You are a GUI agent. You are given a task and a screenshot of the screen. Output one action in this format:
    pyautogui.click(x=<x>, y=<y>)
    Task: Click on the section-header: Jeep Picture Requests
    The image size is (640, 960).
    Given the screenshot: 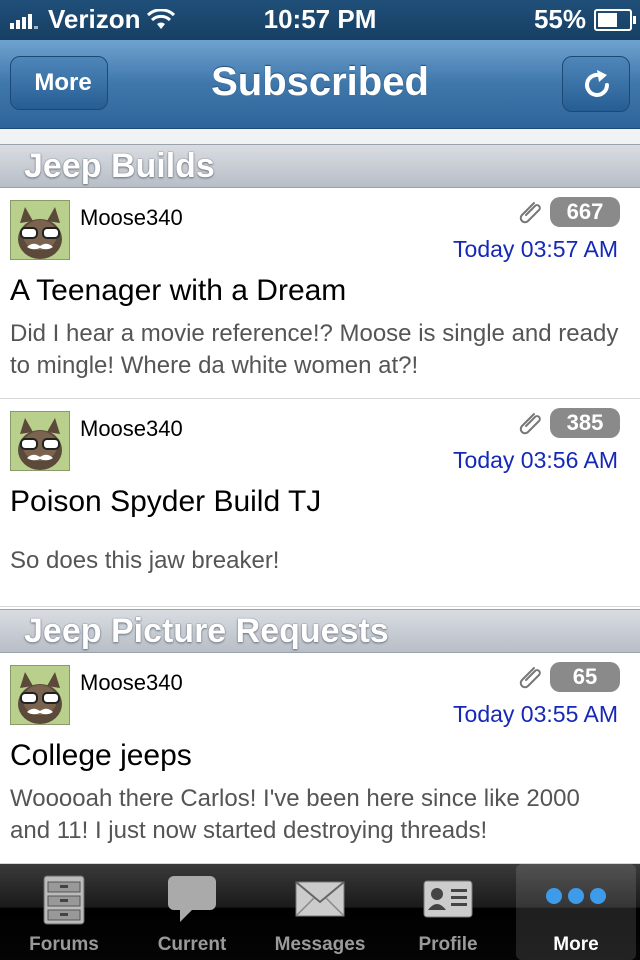 What is the action you would take?
    pyautogui.click(x=320, y=631)
    